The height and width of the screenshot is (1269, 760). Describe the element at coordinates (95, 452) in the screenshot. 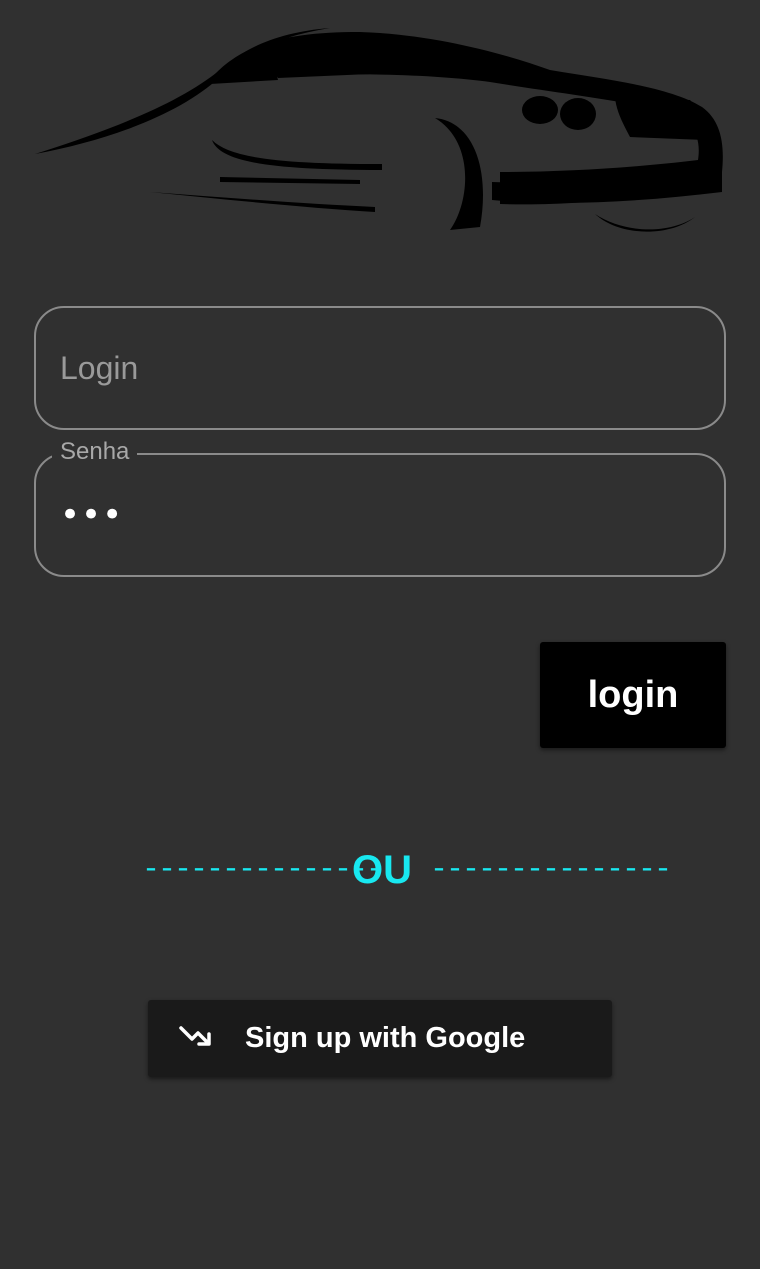

I see `password-label: Senha` at that location.